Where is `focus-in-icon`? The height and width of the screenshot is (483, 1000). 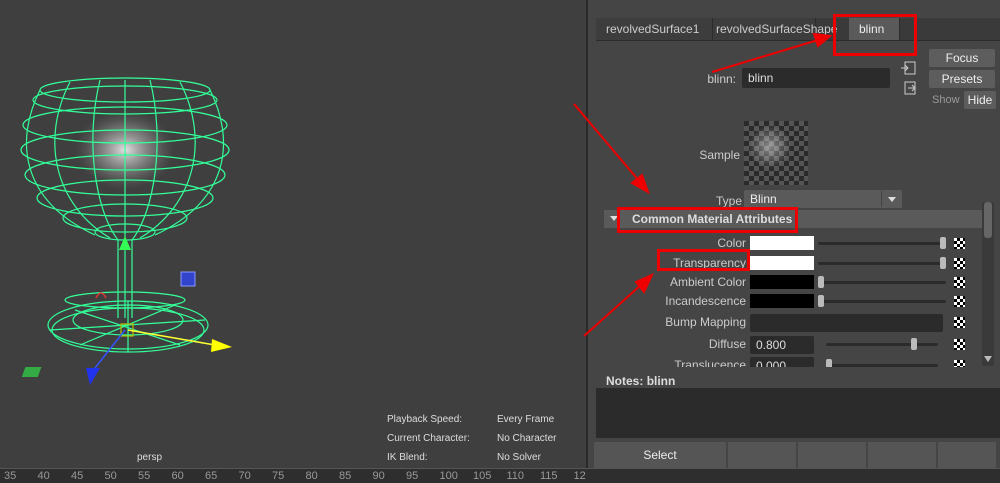 focus-in-icon is located at coordinates (909, 80).